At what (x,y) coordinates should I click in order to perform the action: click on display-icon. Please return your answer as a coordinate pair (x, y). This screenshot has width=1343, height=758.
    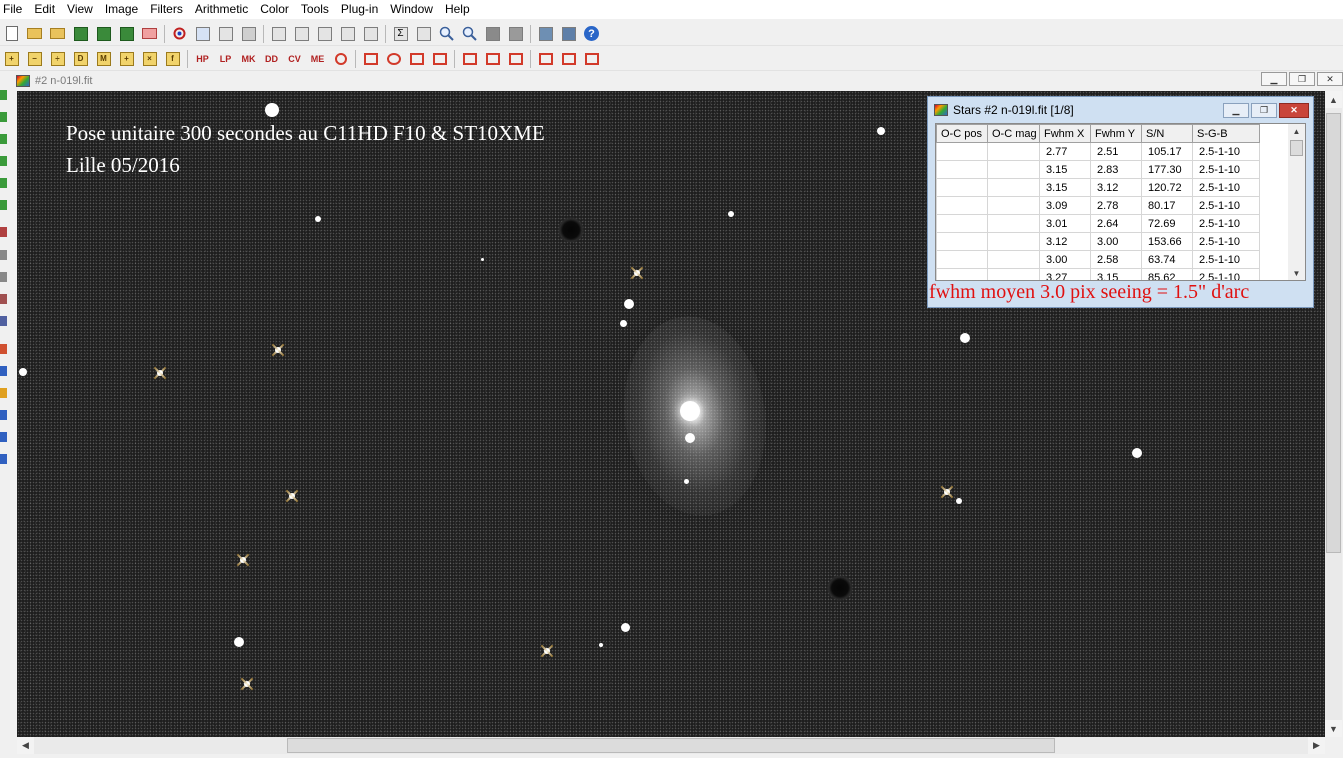
    Looking at the image, I should click on (516, 34).